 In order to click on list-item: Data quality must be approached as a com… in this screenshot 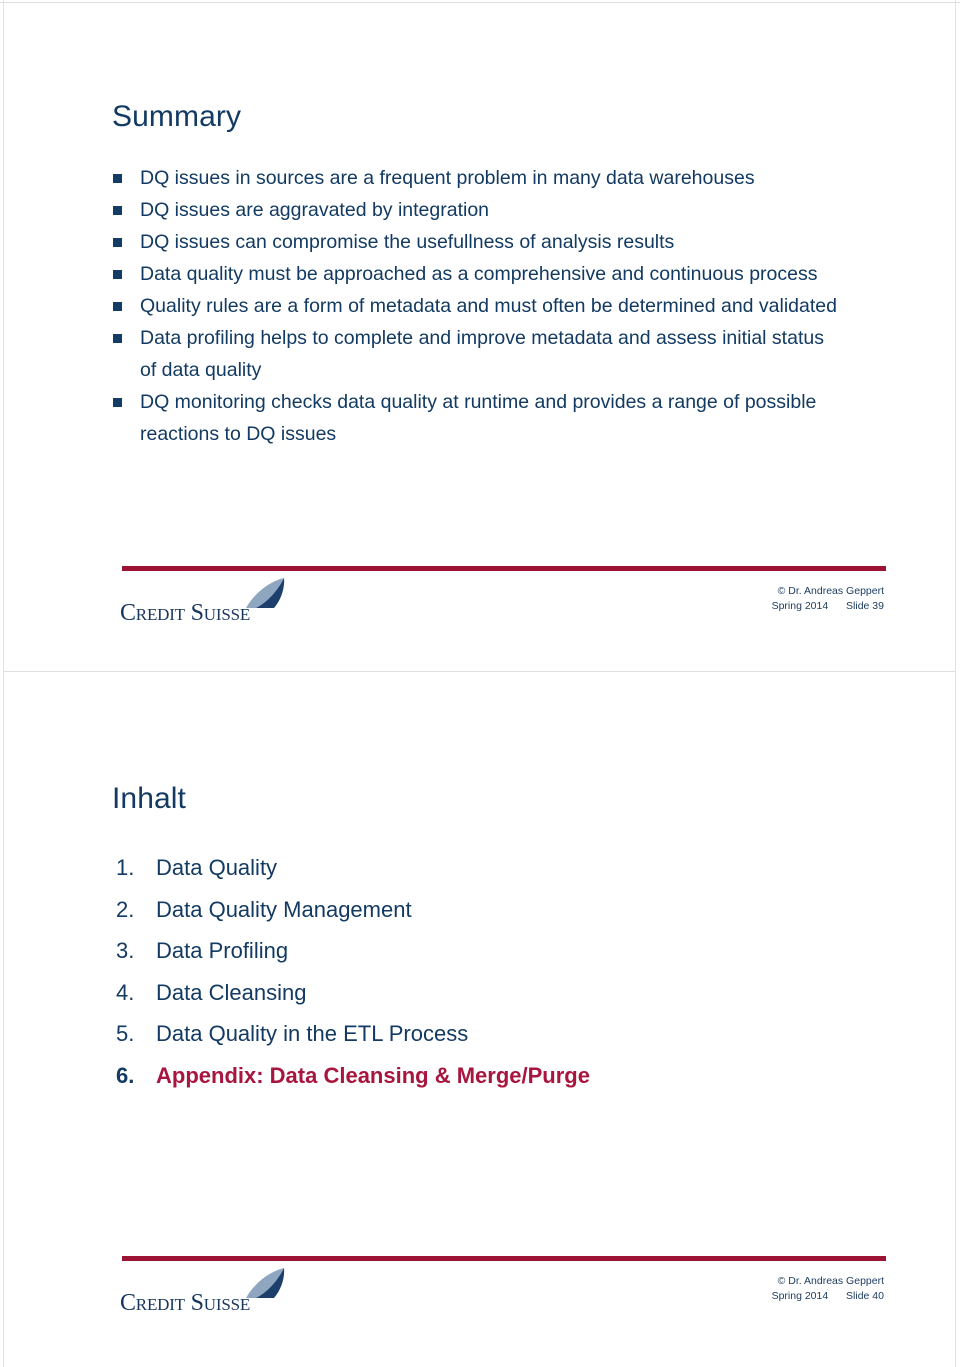, I will do `click(477, 274)`.